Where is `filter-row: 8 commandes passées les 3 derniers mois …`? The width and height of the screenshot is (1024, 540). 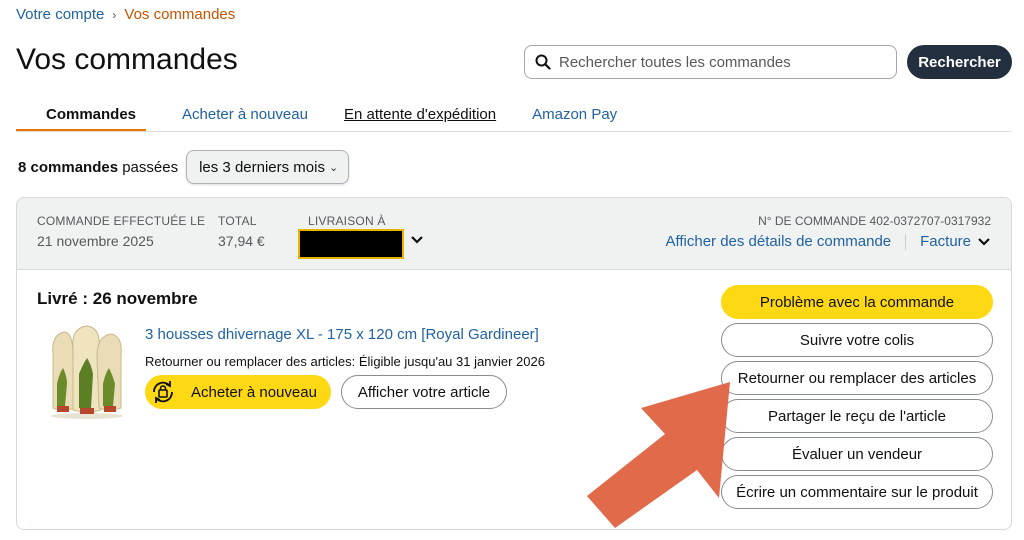
filter-row: 8 commandes passées les 3 derniers mois … is located at coordinates (184, 167).